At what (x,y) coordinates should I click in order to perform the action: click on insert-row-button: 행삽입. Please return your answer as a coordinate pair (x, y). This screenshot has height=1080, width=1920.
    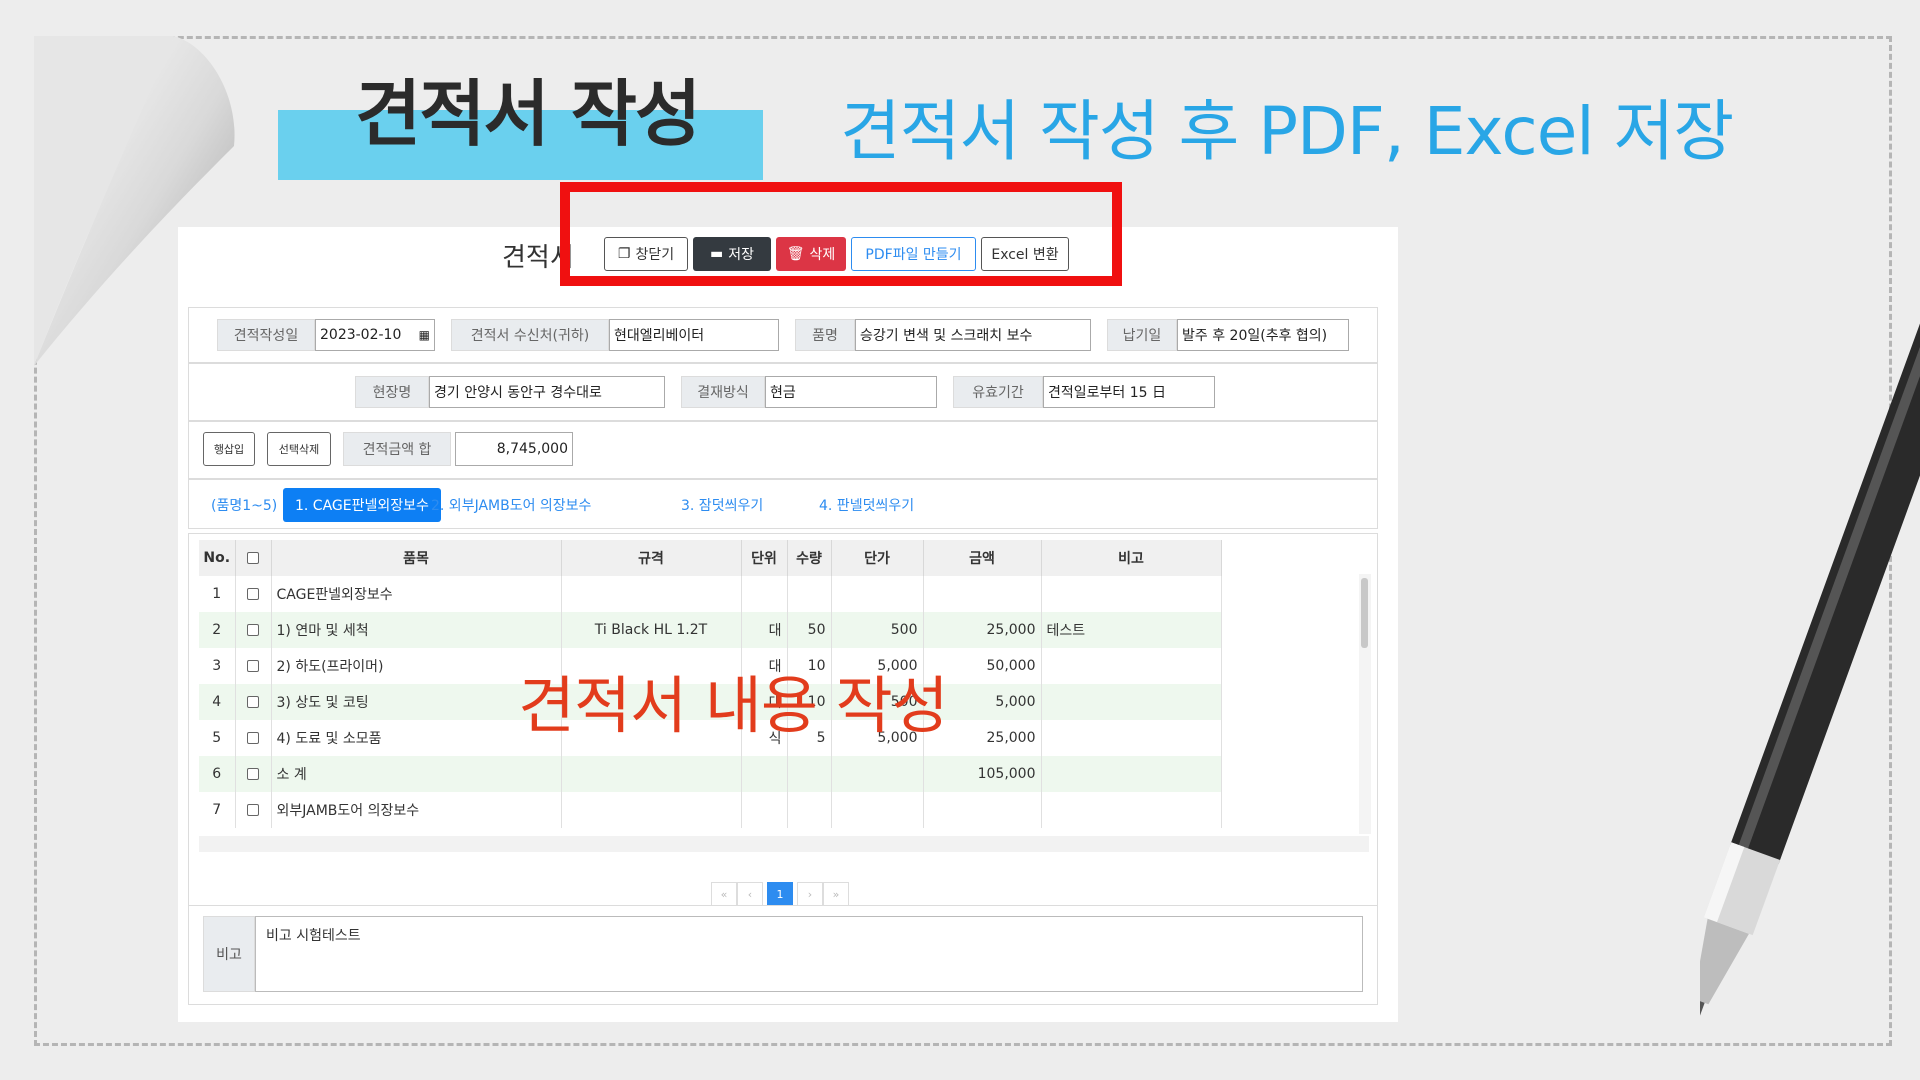
    Looking at the image, I should click on (229, 449).